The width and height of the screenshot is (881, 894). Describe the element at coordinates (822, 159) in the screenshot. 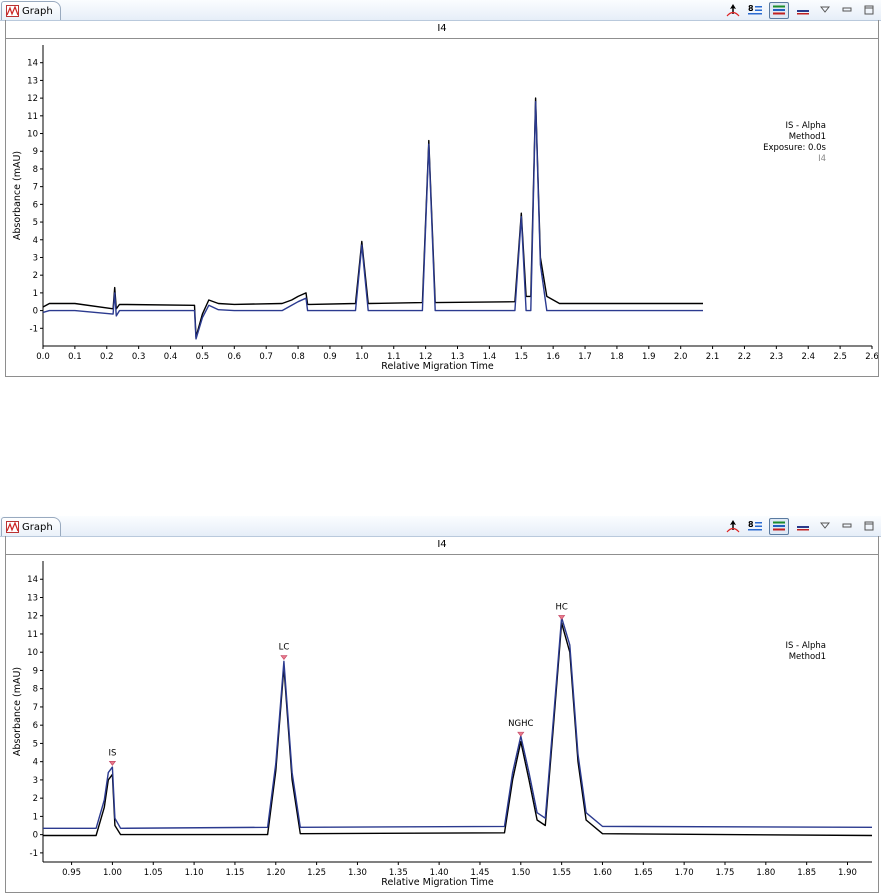

I see `legend-entry: I4` at that location.